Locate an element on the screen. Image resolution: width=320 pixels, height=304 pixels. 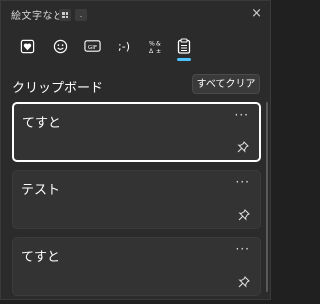
clipboard-title: クリップボード is located at coordinates (58, 88).